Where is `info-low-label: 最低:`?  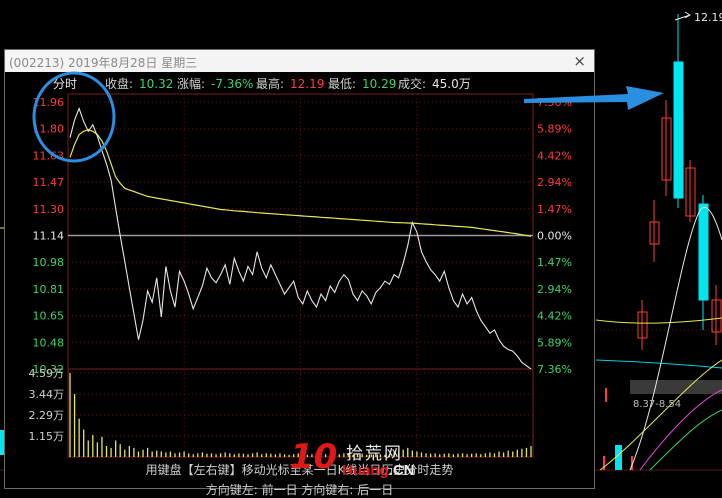 info-low-label: 最低: is located at coordinates (342, 84).